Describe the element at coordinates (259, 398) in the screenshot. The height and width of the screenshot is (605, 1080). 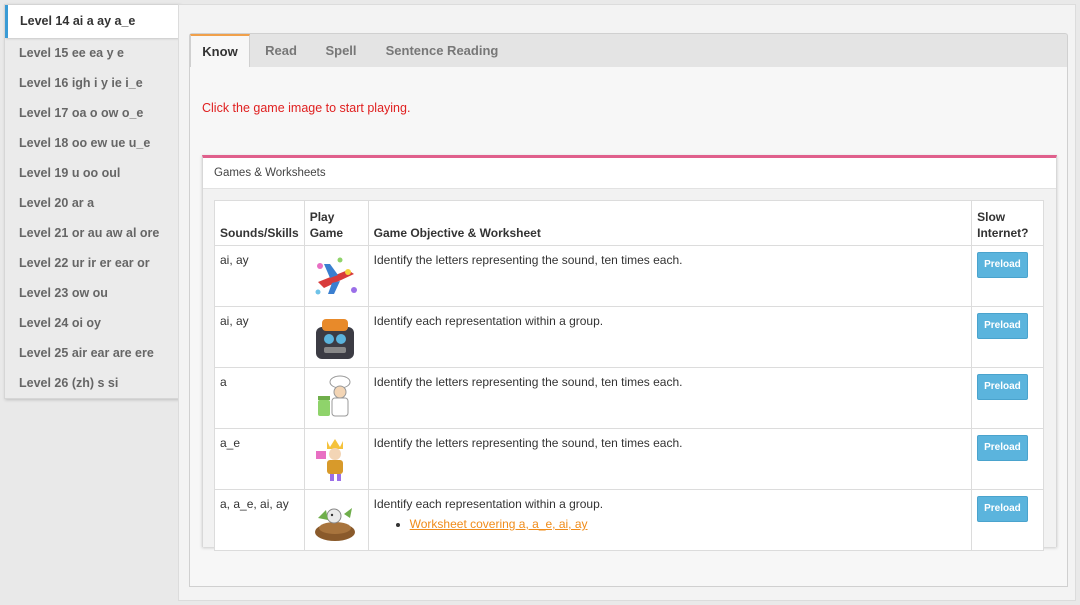
I see `sounds-cell: a` at that location.